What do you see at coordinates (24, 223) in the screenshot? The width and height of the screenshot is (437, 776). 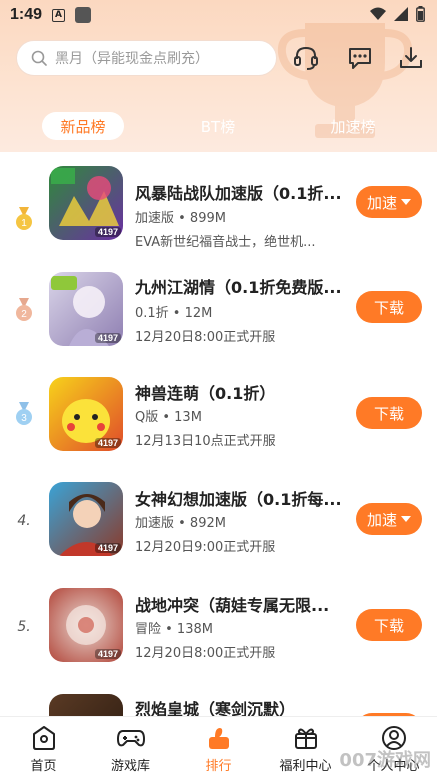 I see `svg-text: 1` at bounding box center [24, 223].